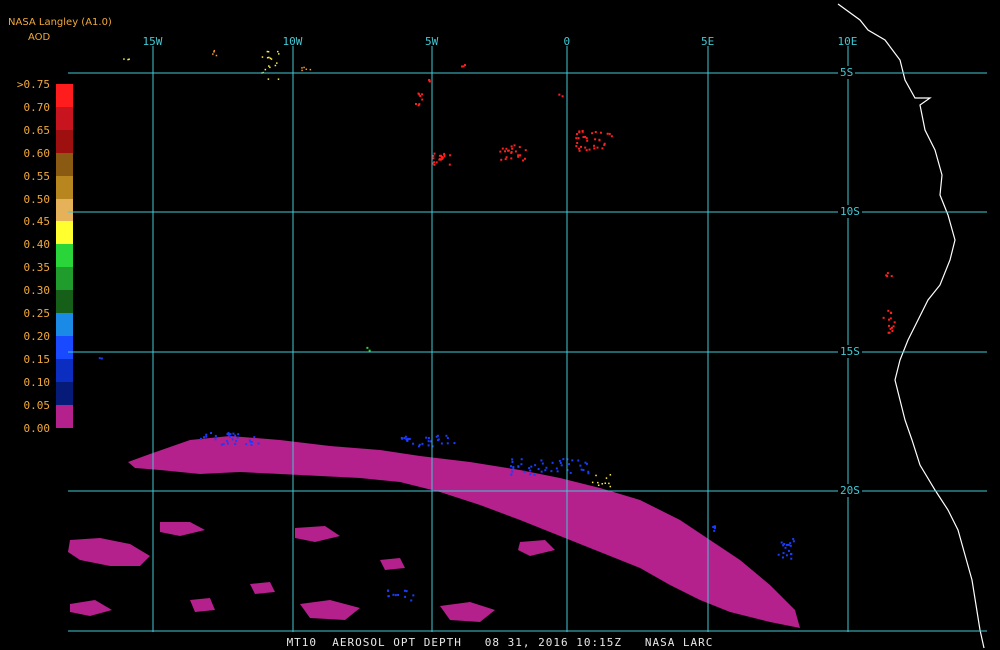  I want to click on latitude-label: 10S, so click(850, 211).